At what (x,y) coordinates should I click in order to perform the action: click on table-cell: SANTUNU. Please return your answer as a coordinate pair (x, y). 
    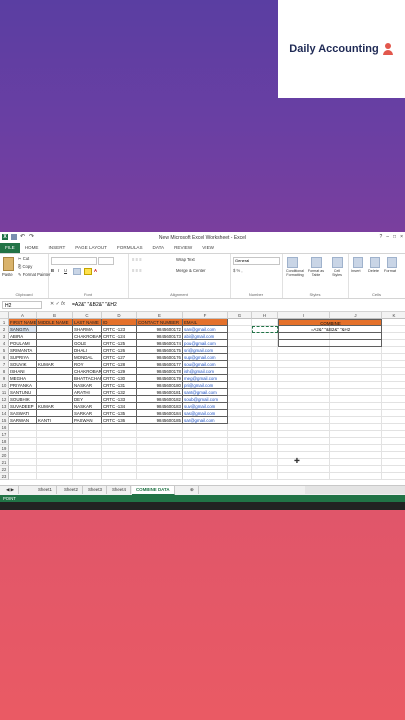
    Looking at the image, I should click on (23, 392).